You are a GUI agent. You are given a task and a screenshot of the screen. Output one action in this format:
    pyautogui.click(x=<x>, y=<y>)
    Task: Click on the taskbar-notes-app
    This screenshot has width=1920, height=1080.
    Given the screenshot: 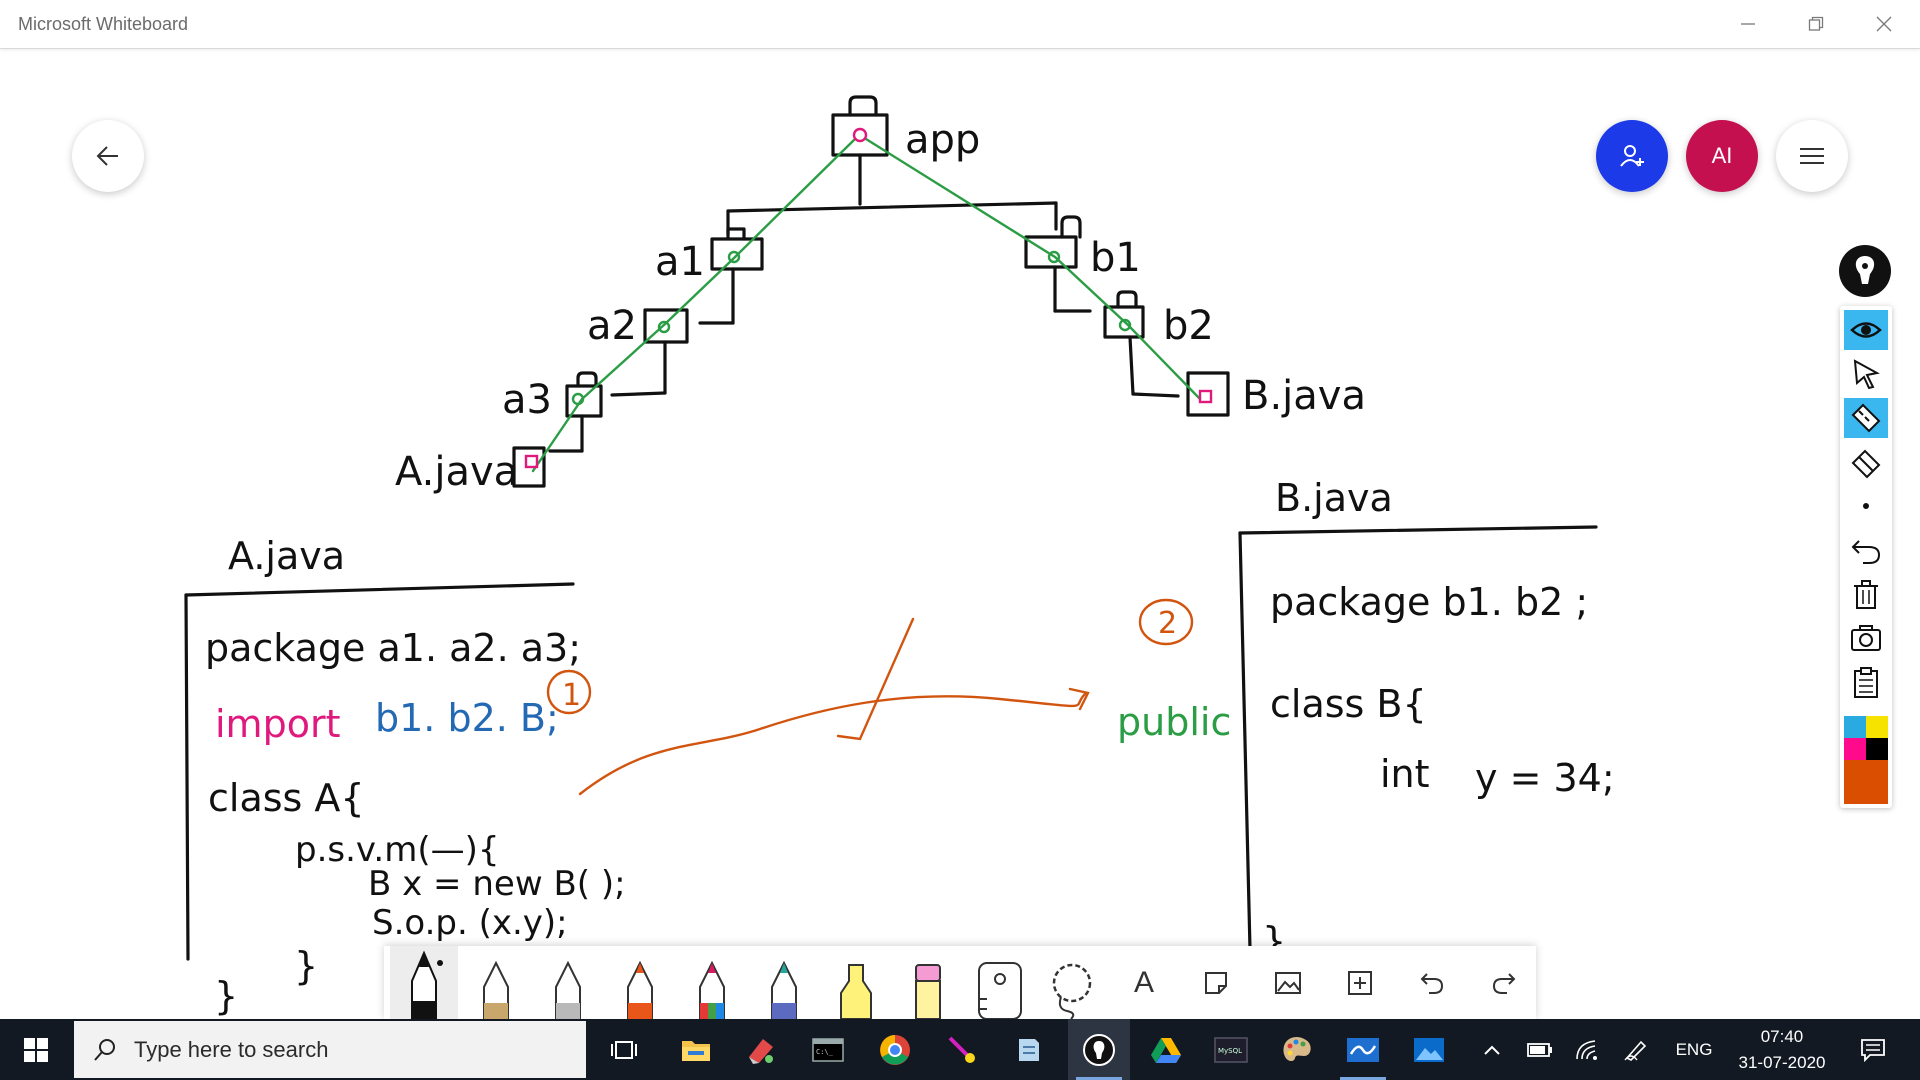 What is the action you would take?
    pyautogui.click(x=1028, y=1049)
    